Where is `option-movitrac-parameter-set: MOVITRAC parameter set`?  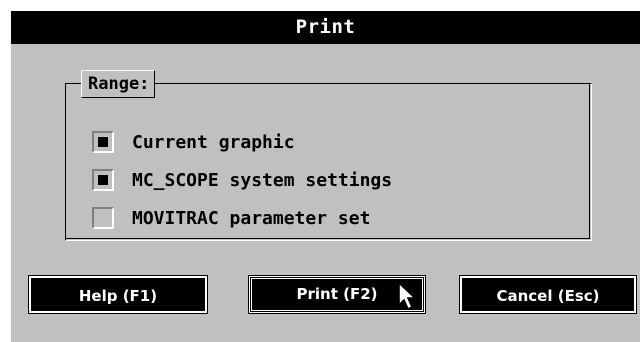
option-movitrac-parameter-set: MOVITRAC parameter set is located at coordinates (231, 218).